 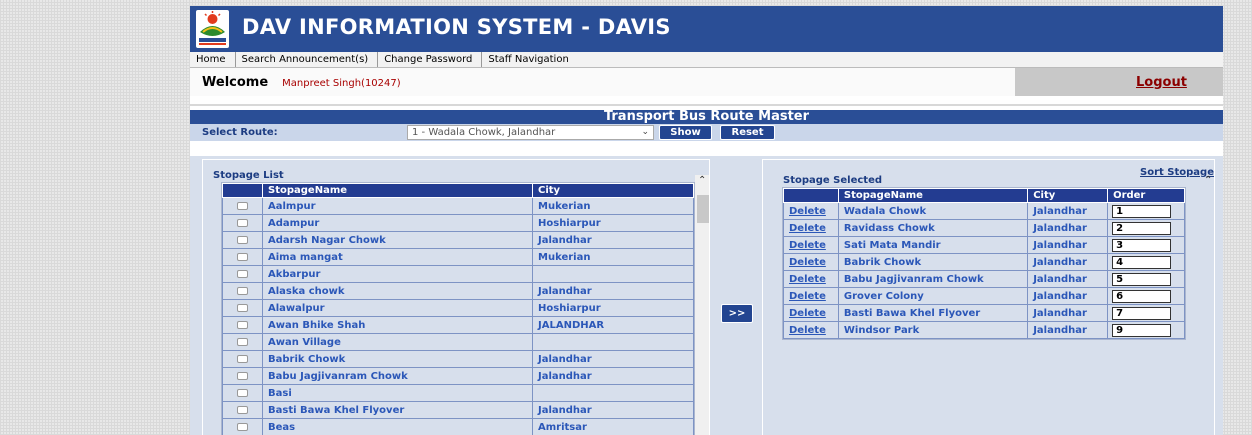 I want to click on order-input: 1, so click(x=1142, y=211).